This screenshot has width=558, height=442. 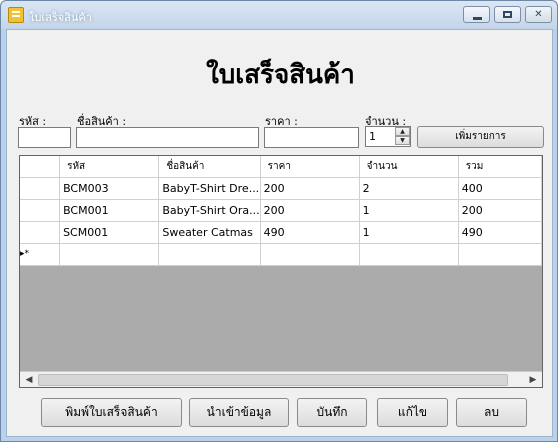 What do you see at coordinates (109, 232) in the screenshot?
I see `cell-code: SCM001` at bounding box center [109, 232].